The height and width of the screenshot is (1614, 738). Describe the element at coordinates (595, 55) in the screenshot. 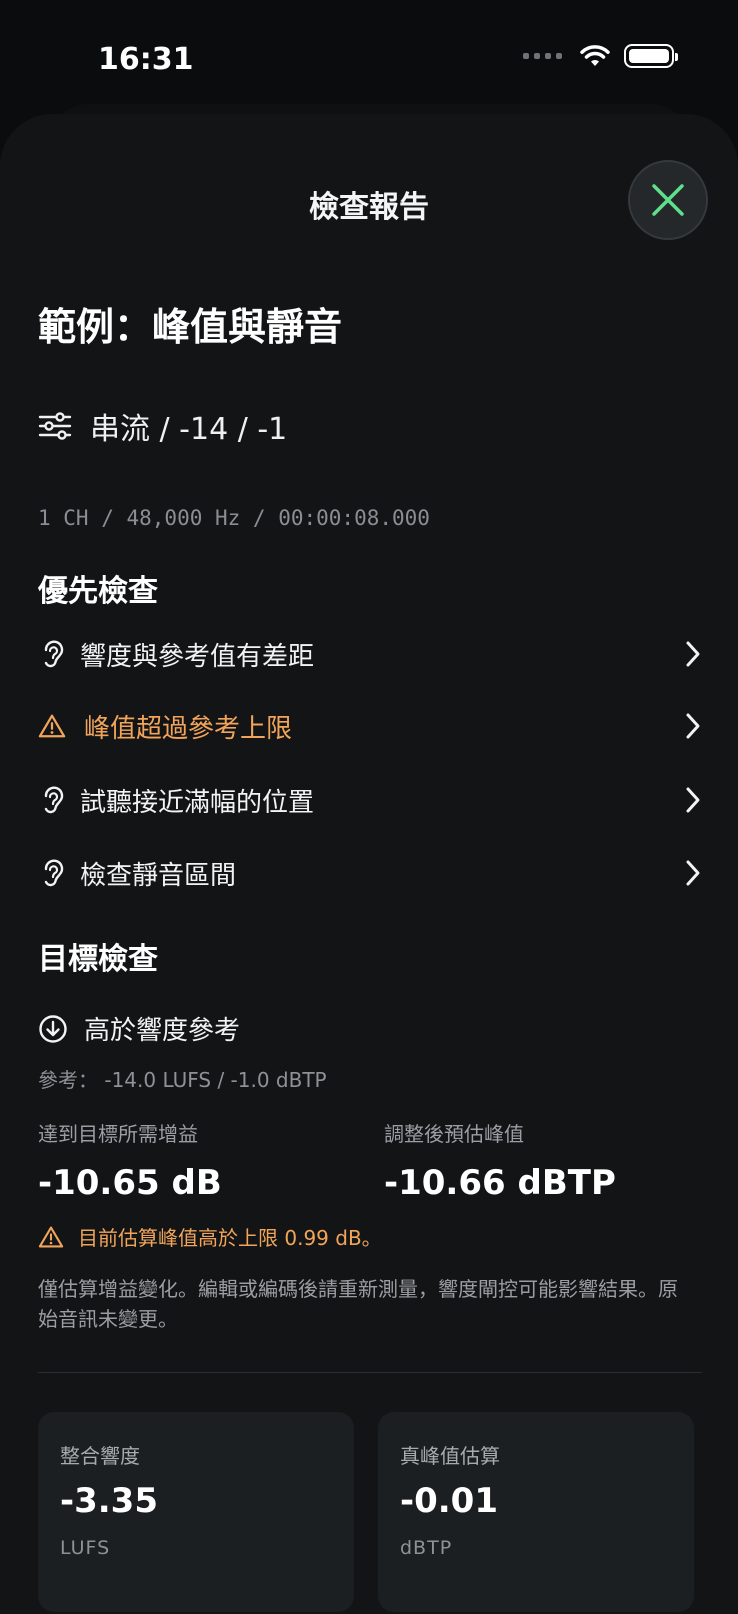

I see `wifi-icon` at that location.